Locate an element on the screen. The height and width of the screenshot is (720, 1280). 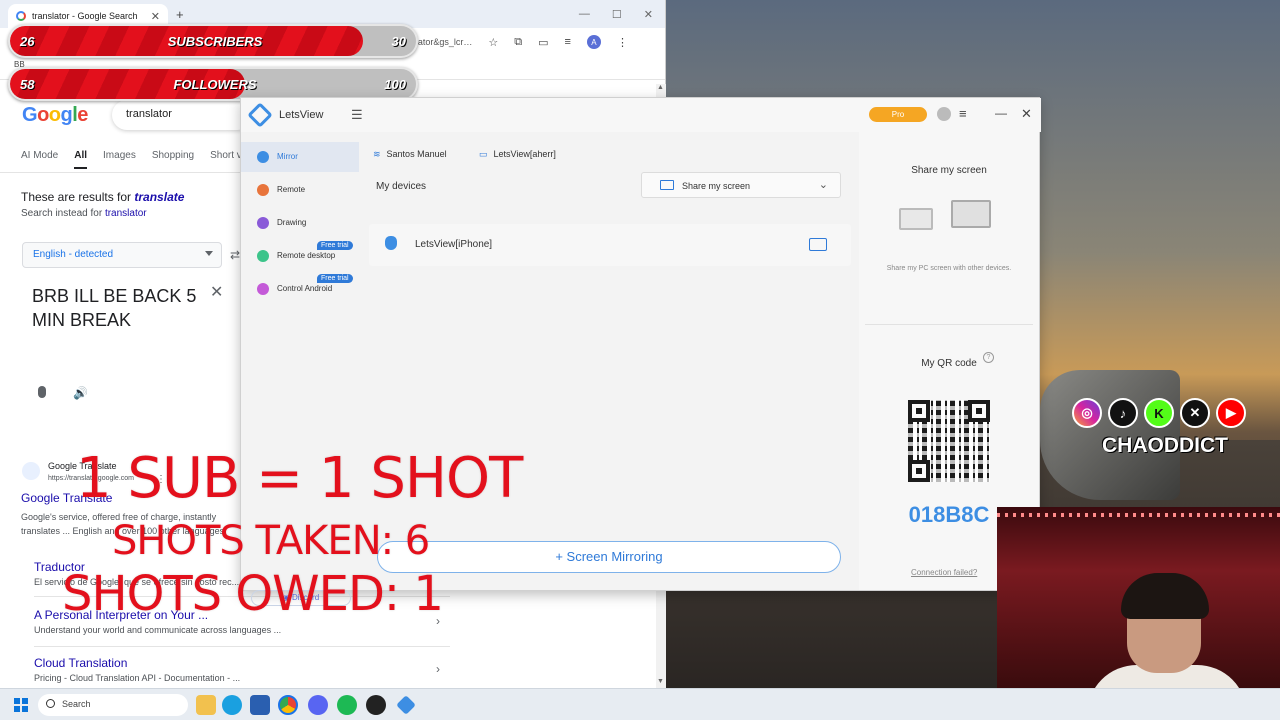
connection-failed-link: Connection failed? is located at coordinates (944, 572).